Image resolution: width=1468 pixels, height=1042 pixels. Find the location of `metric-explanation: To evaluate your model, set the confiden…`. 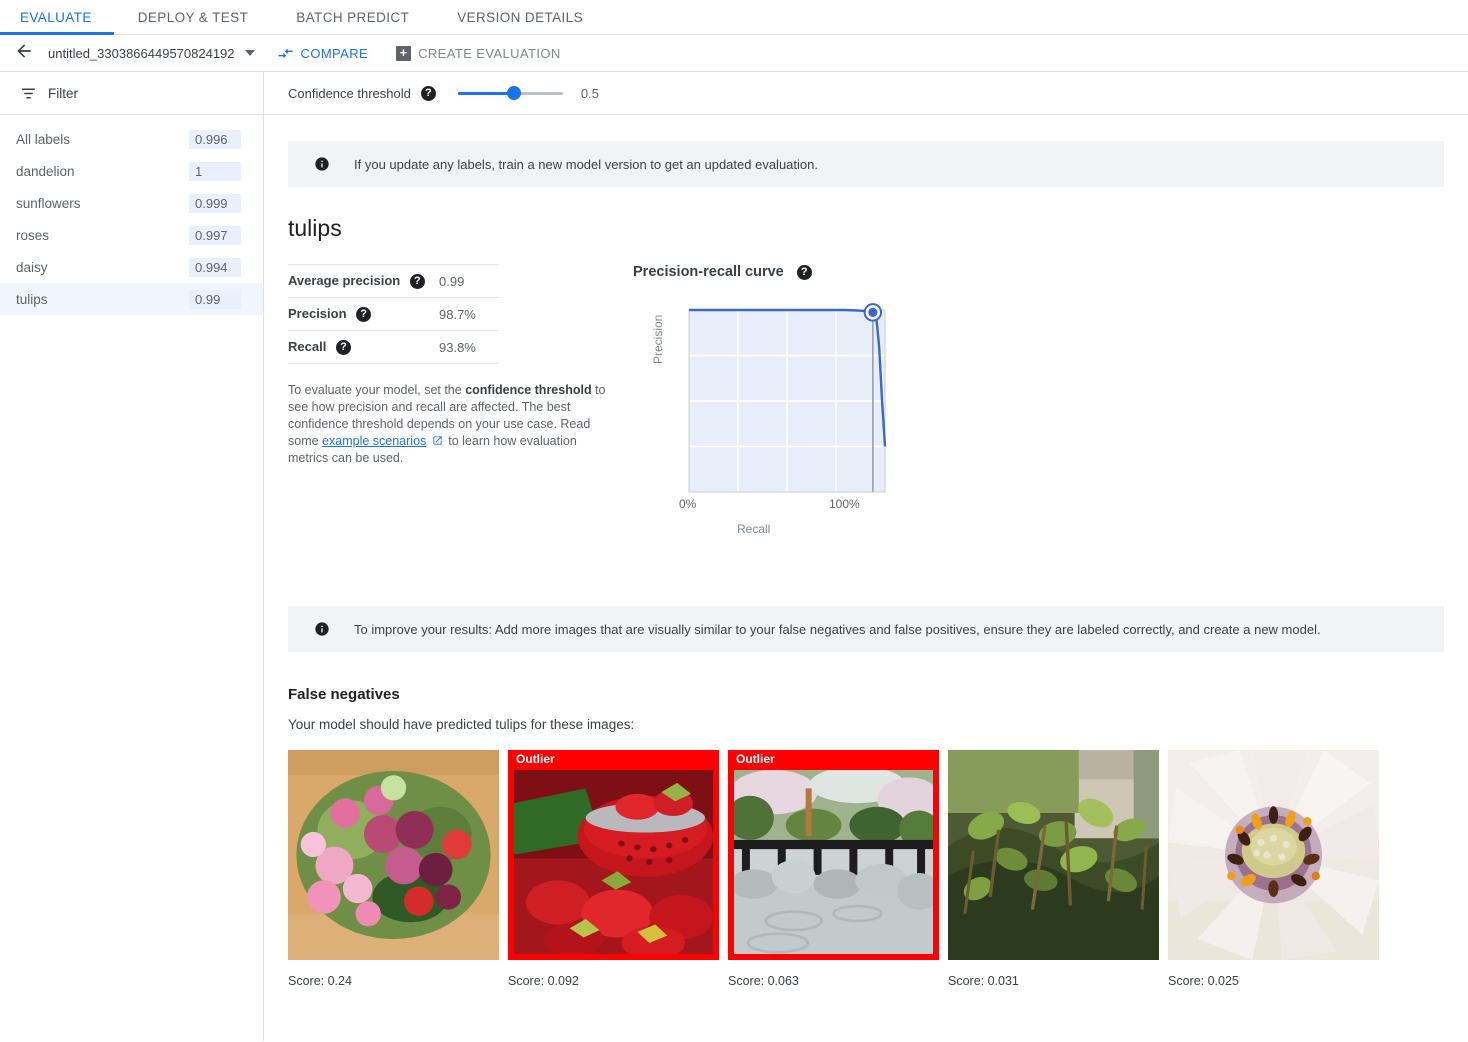

metric-explanation: To evaluate your model, set the confiden… is located at coordinates (448, 424).